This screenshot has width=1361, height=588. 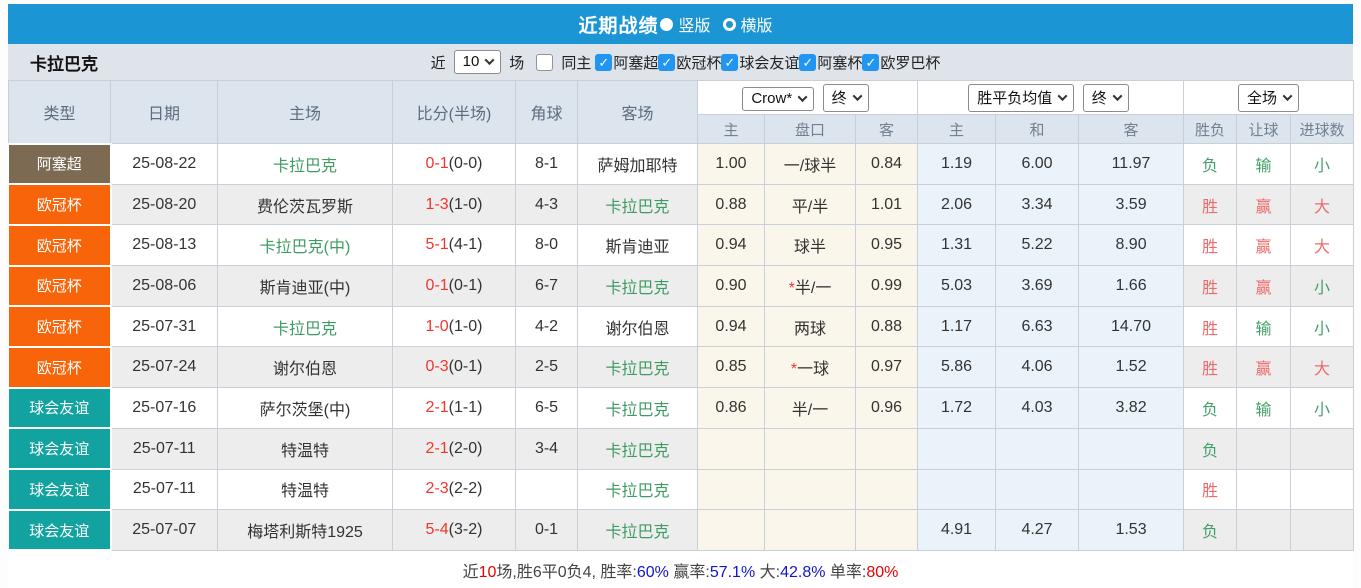 I want to click on away-team-cell: 谢尔伯恩, so click(x=637, y=326).